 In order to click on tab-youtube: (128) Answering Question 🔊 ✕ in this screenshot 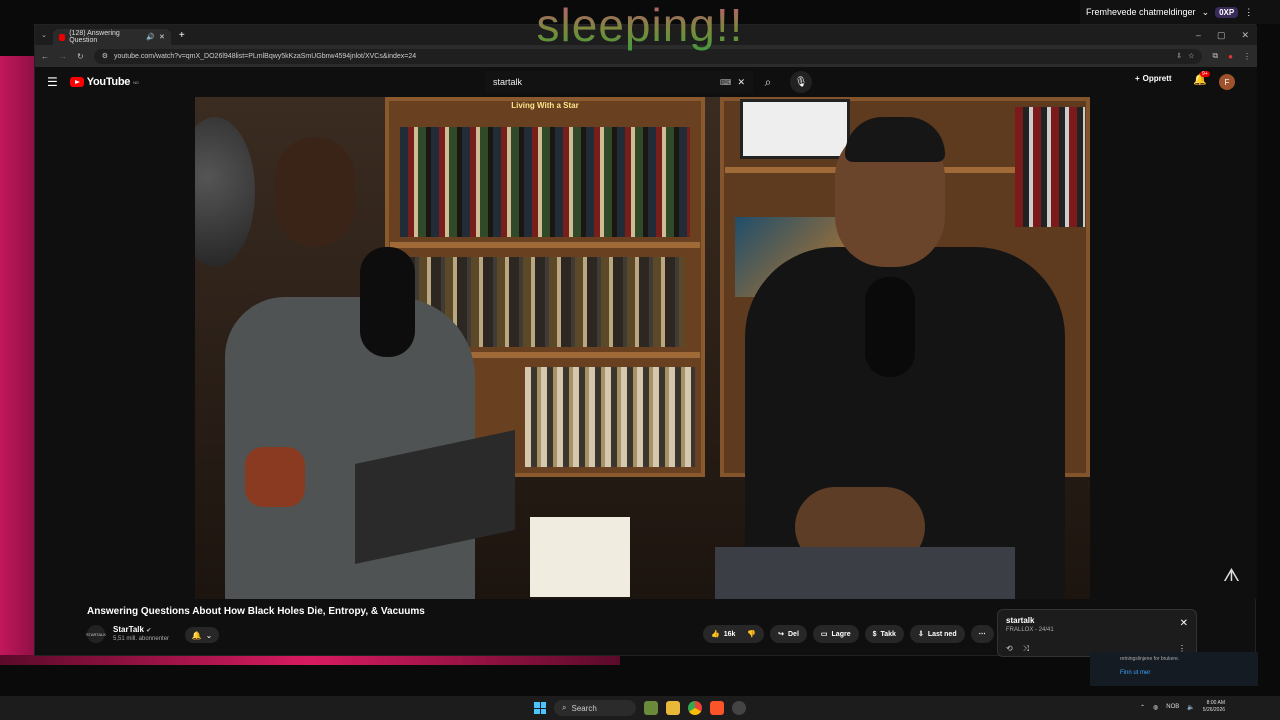, I will do `click(111, 37)`.